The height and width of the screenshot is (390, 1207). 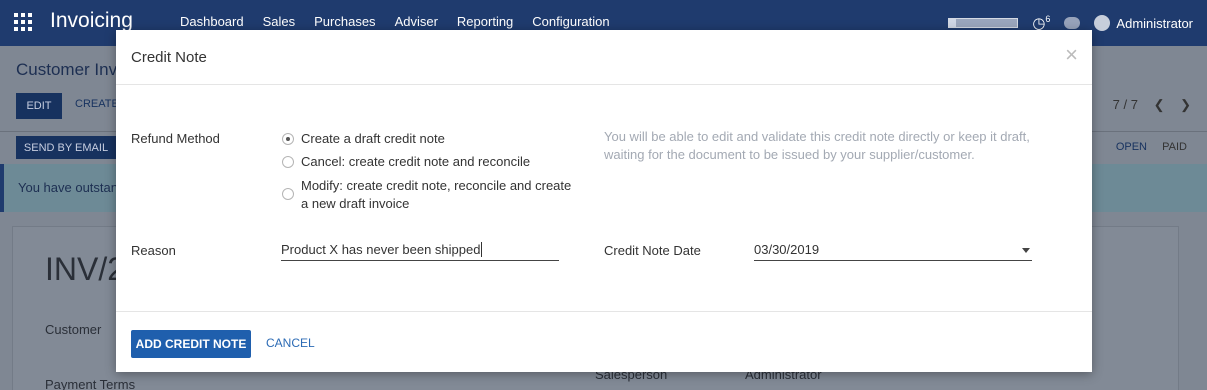 I want to click on customer-label: Customer, so click(x=73, y=329).